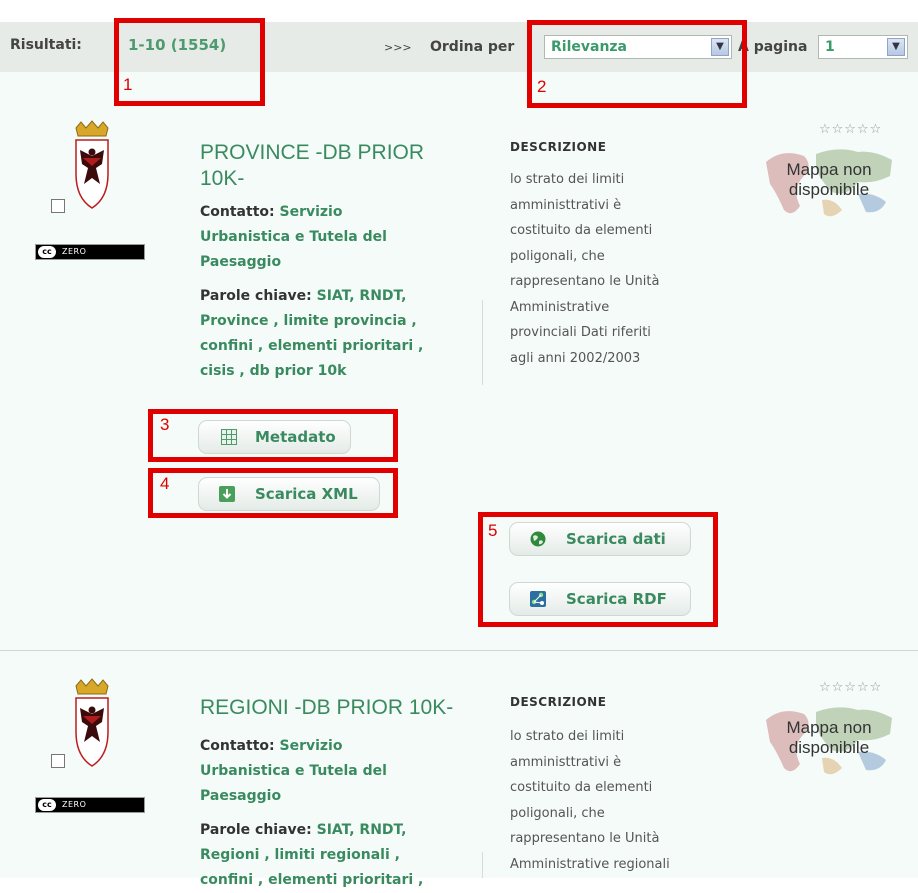 The image size is (918, 893). I want to click on marker-5: 5, so click(493, 530).